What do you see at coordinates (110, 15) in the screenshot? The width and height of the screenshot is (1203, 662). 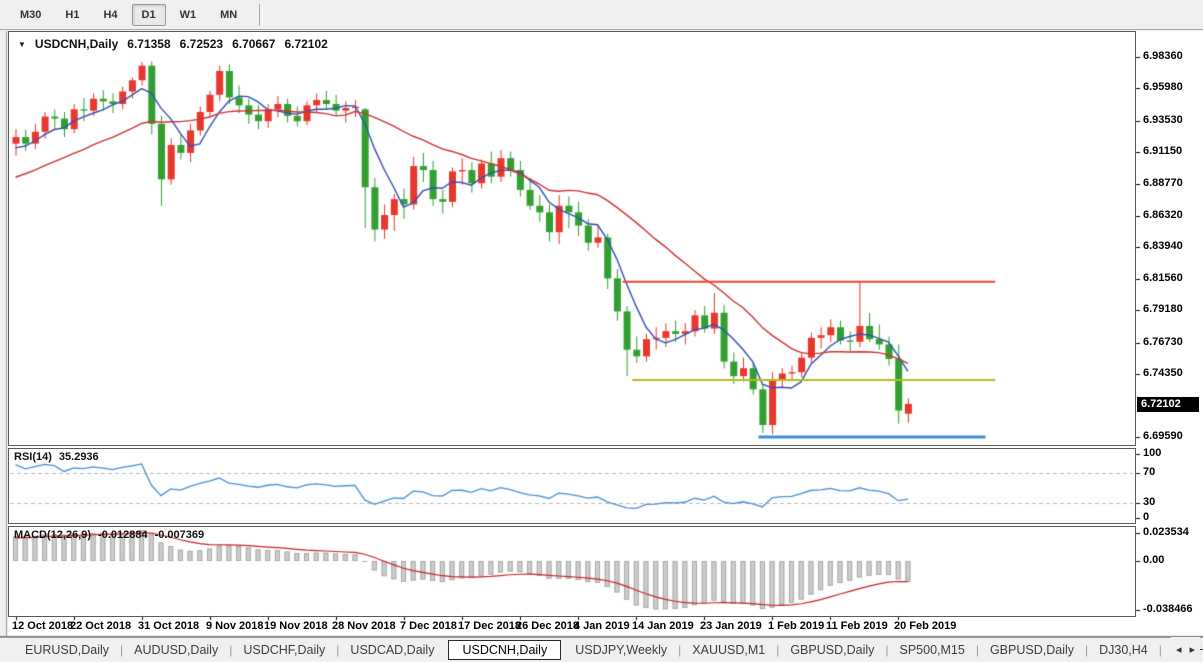 I see `timeframe-button-h4: H4` at bounding box center [110, 15].